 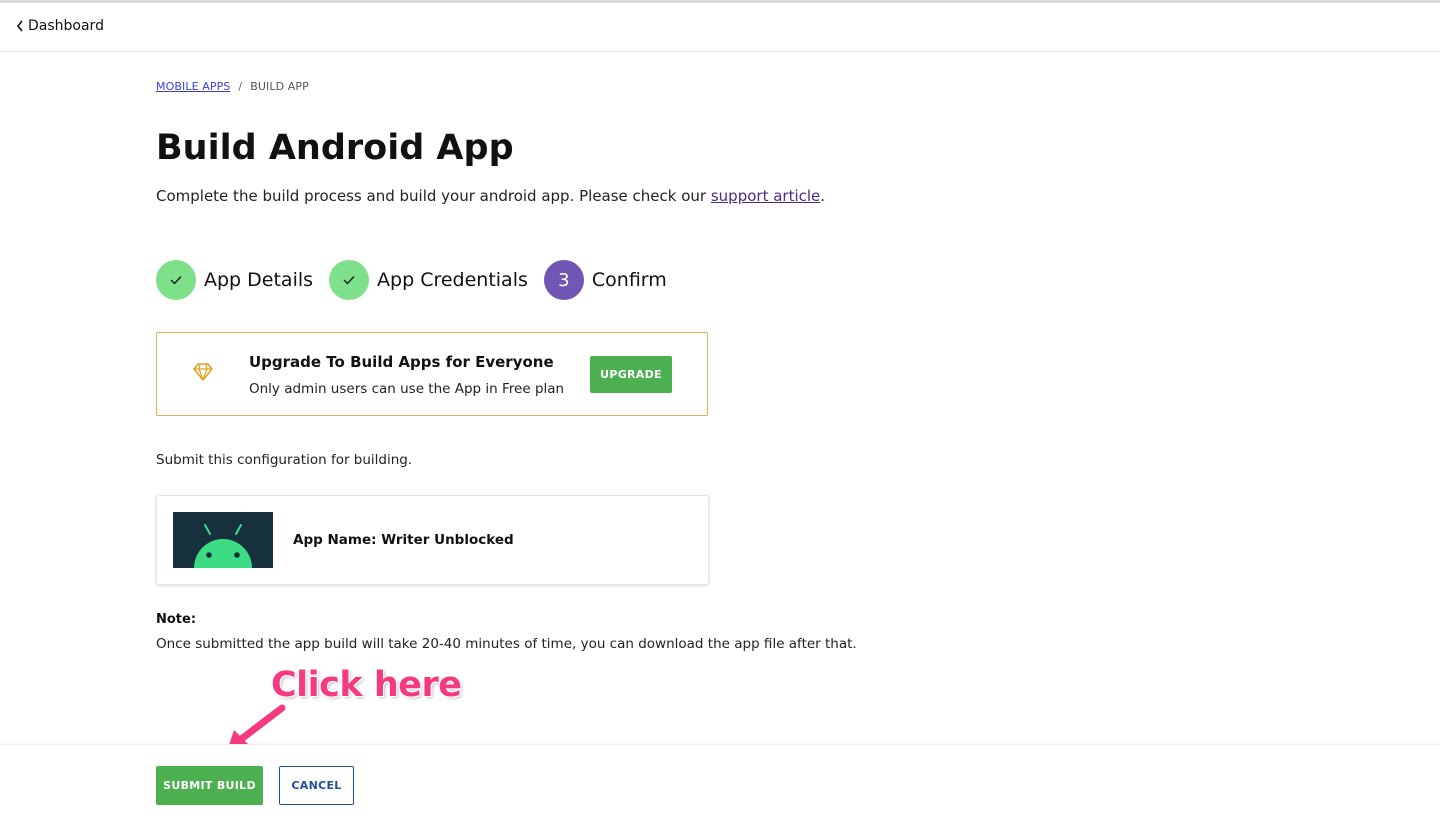 What do you see at coordinates (403, 540) in the screenshot?
I see `app-name: App Name: Writer Unblocked` at bounding box center [403, 540].